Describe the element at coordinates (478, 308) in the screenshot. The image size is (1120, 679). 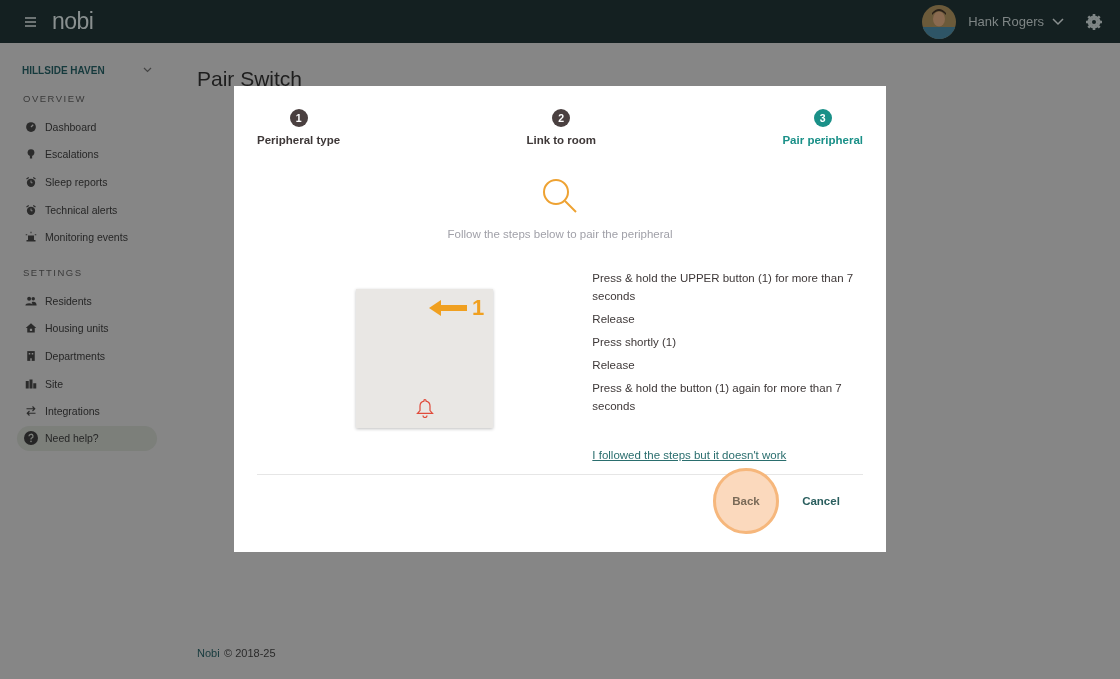
I see `diagram-label: 1` at that location.